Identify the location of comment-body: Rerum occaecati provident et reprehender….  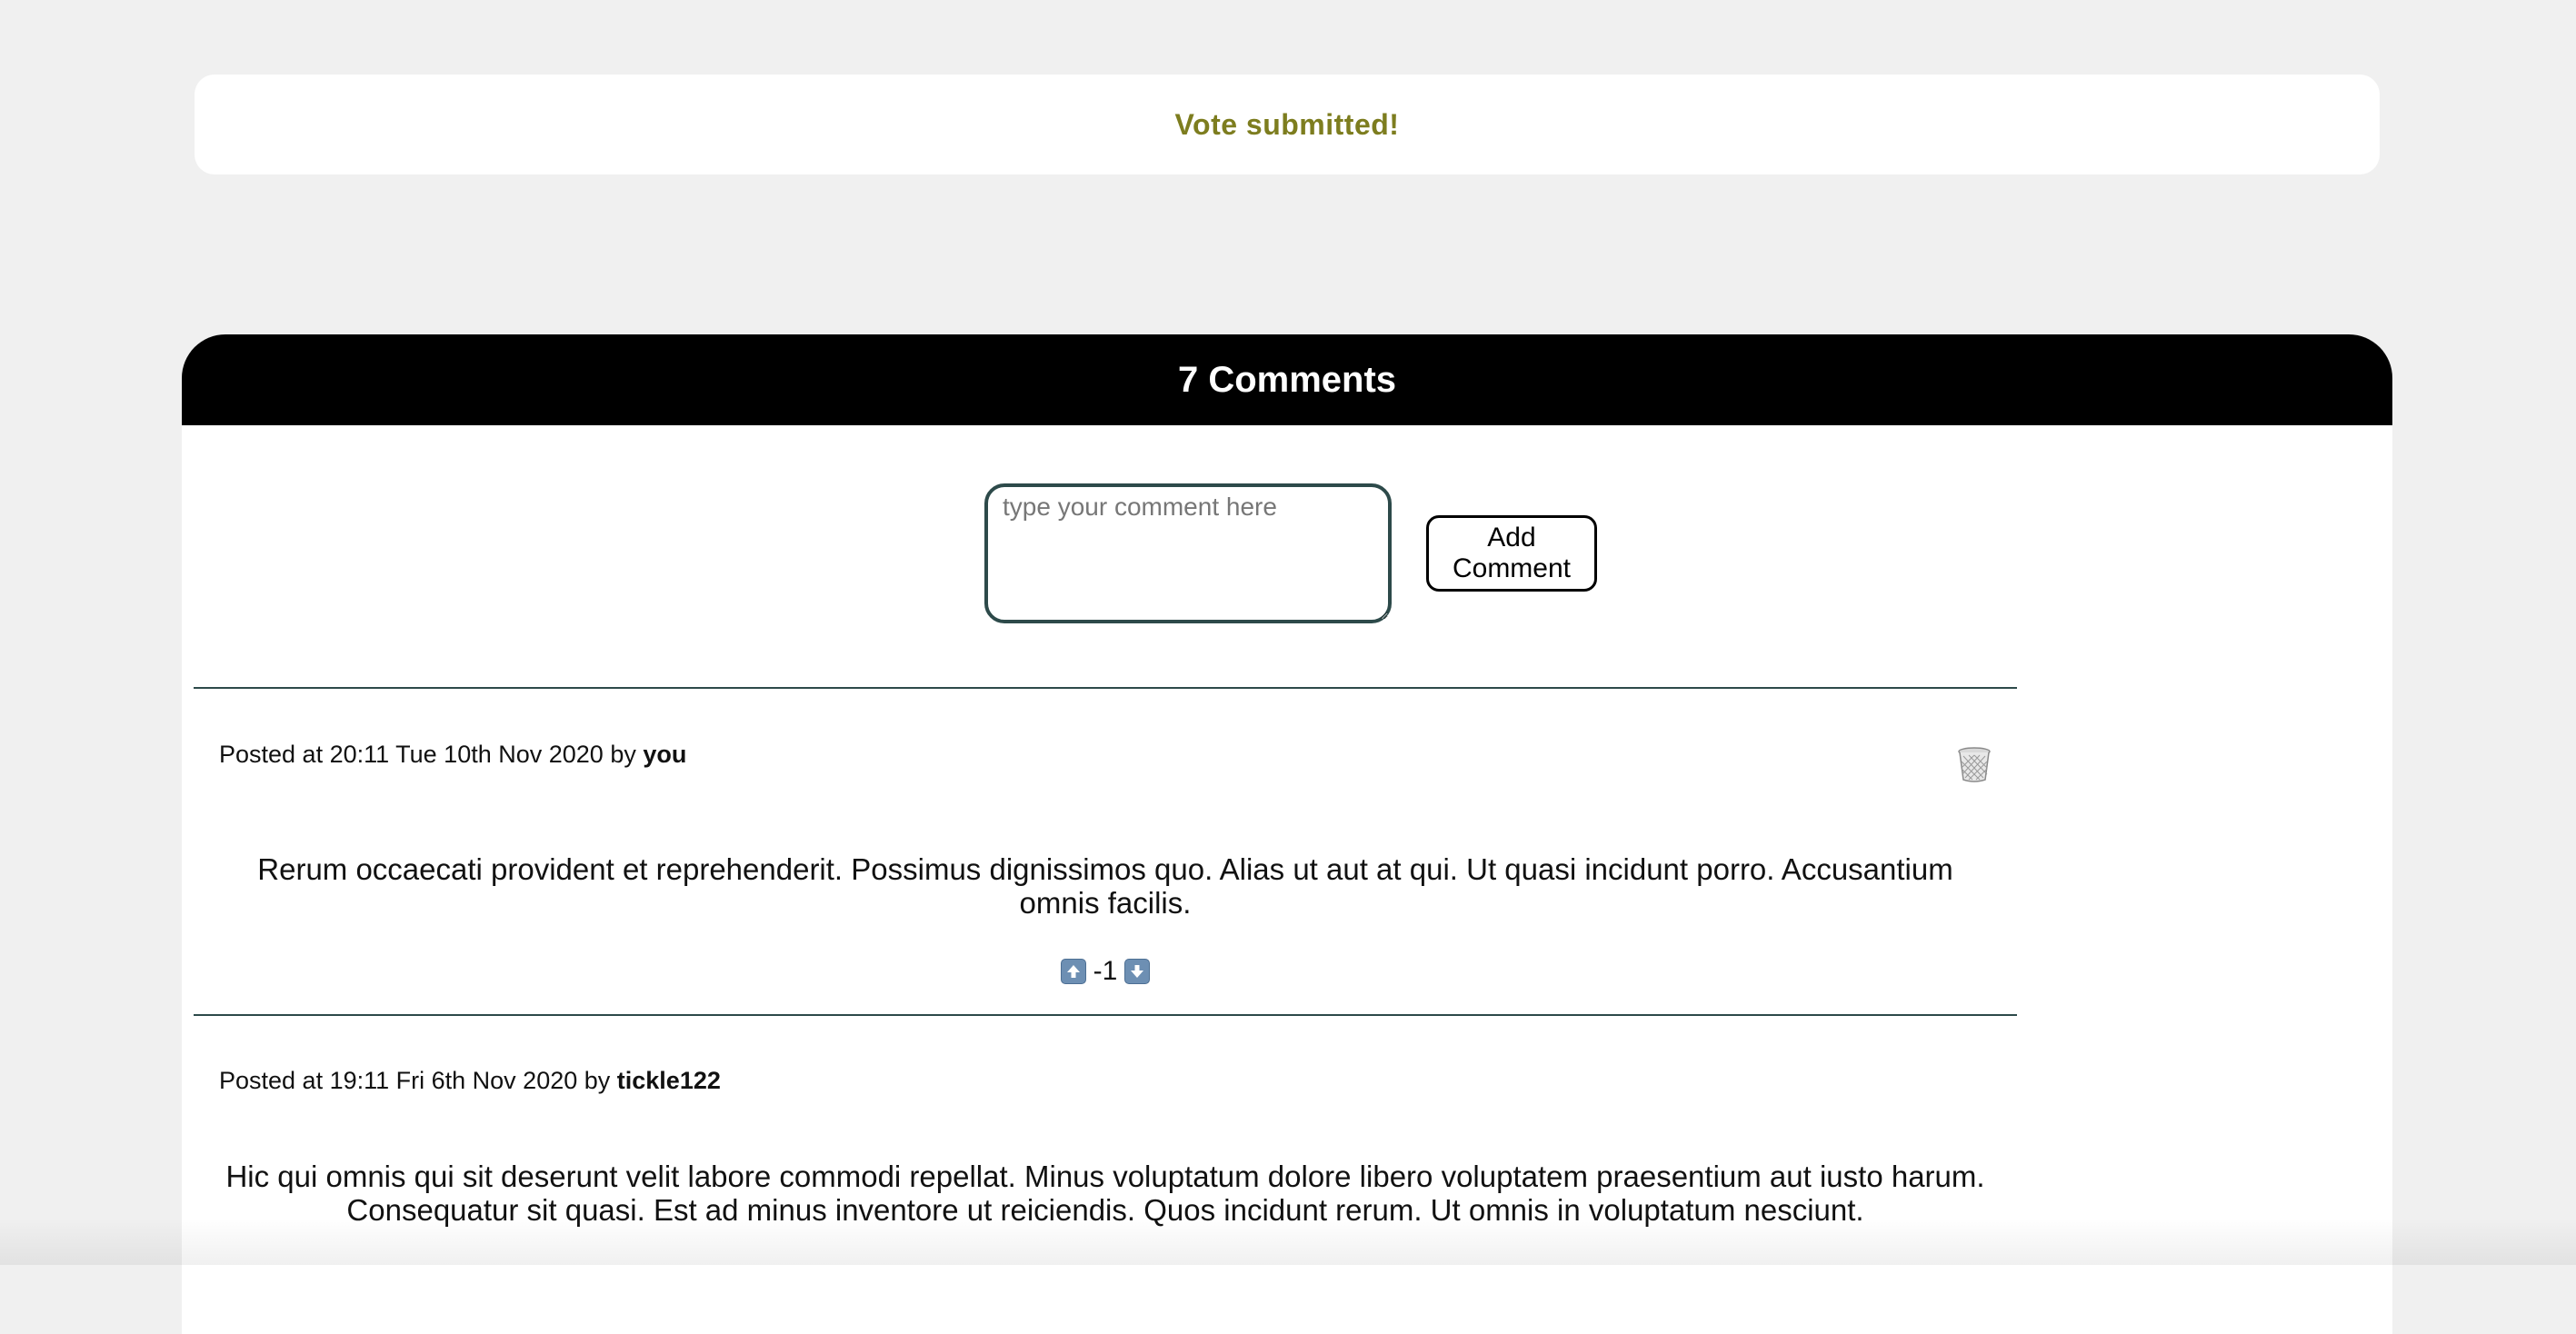
(1105, 886).